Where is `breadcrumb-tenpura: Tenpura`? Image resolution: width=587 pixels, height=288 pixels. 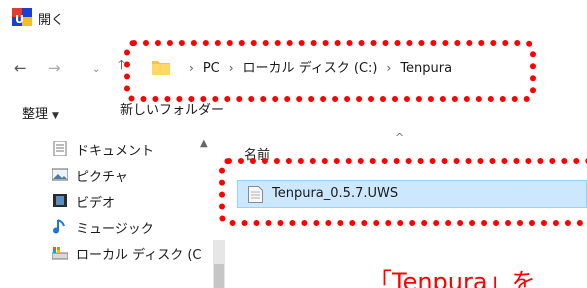 breadcrumb-tenpura: Tenpura is located at coordinates (426, 69).